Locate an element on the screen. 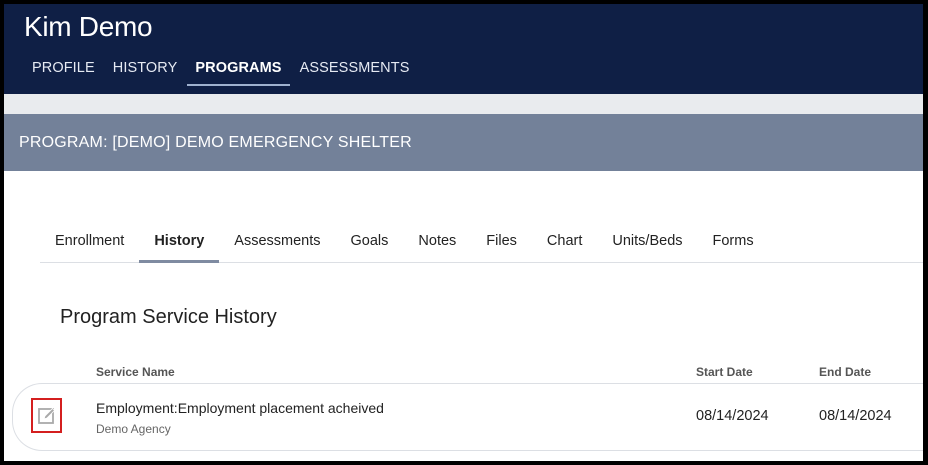  tab-profile: PROFILE is located at coordinates (63, 73).